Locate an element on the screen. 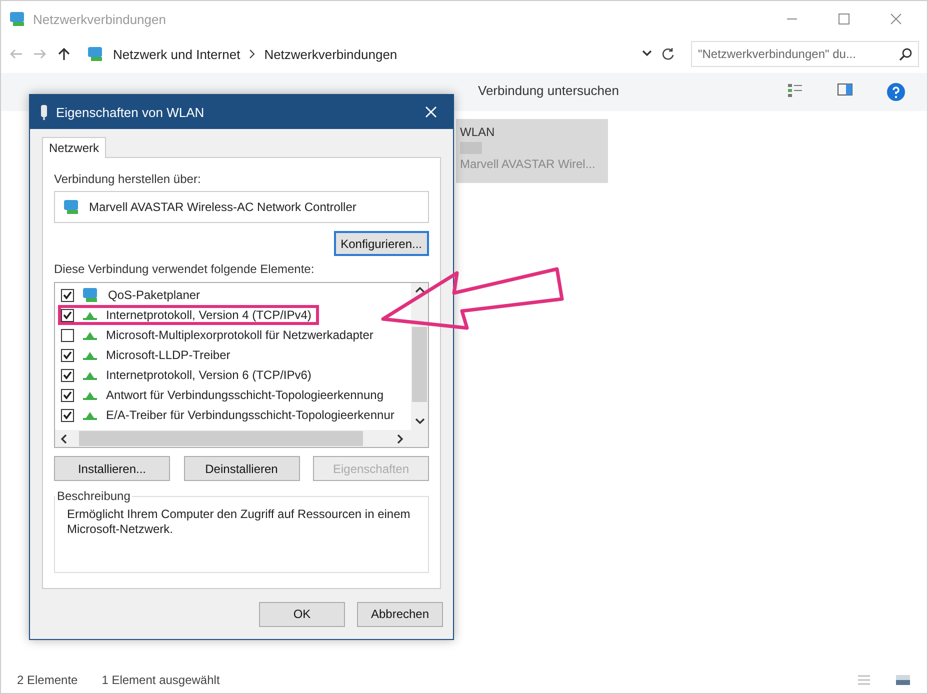 The height and width of the screenshot is (694, 928). dialog-button: OK is located at coordinates (302, 614).